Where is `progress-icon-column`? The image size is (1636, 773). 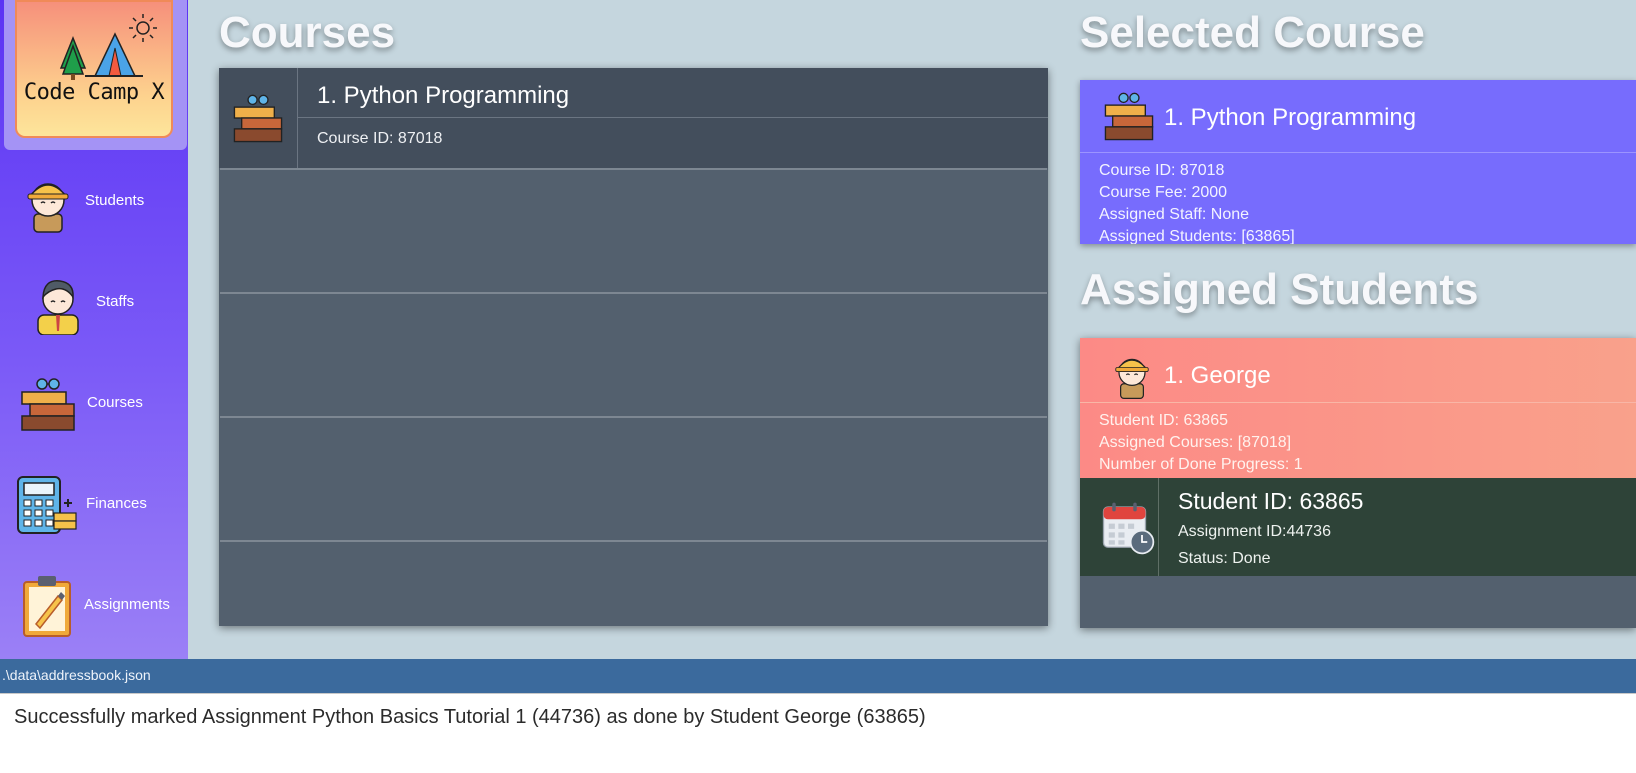
progress-icon-column is located at coordinates (1119, 527).